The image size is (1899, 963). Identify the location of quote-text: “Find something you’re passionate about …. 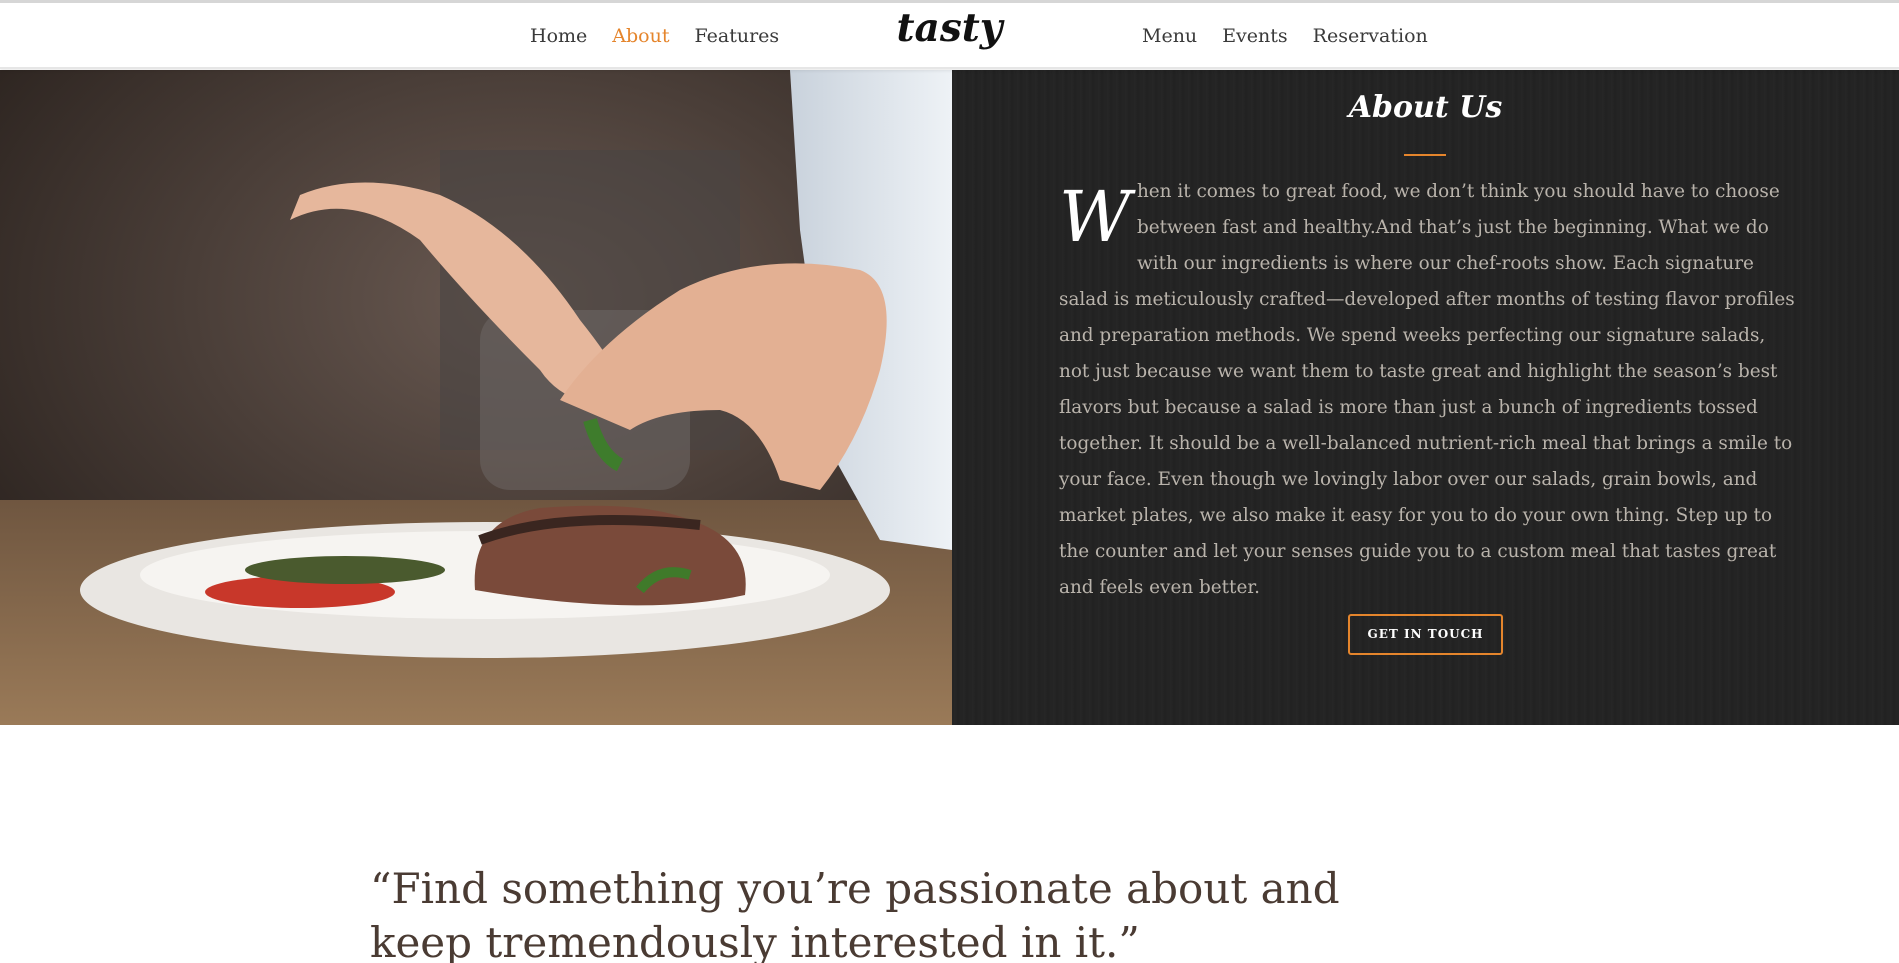
(855, 913).